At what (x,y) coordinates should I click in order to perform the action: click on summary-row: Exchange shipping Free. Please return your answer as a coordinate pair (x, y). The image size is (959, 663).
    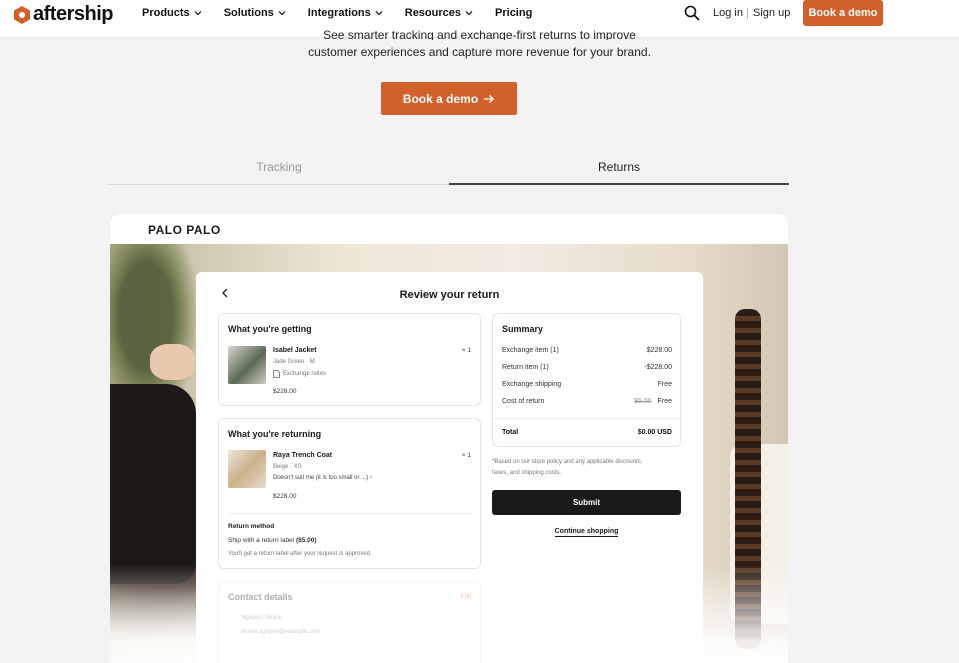
    Looking at the image, I should click on (587, 384).